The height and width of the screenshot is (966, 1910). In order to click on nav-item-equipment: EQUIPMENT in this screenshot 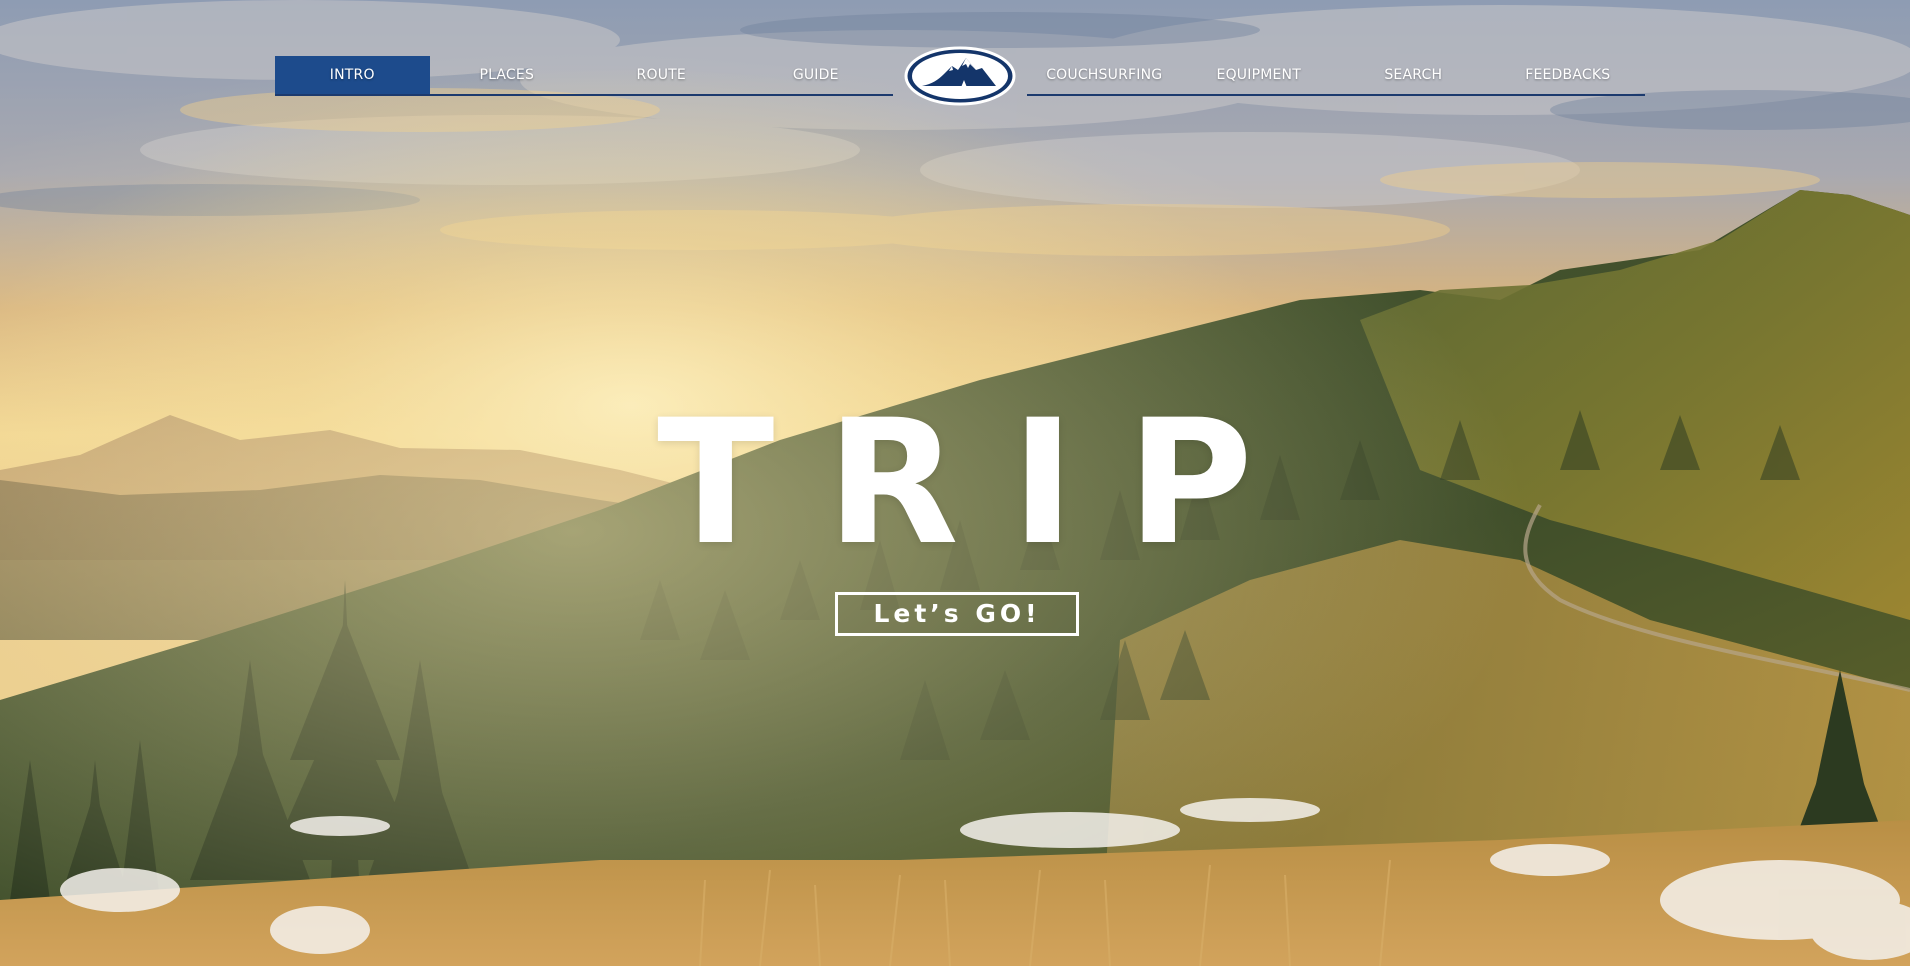, I will do `click(1259, 75)`.